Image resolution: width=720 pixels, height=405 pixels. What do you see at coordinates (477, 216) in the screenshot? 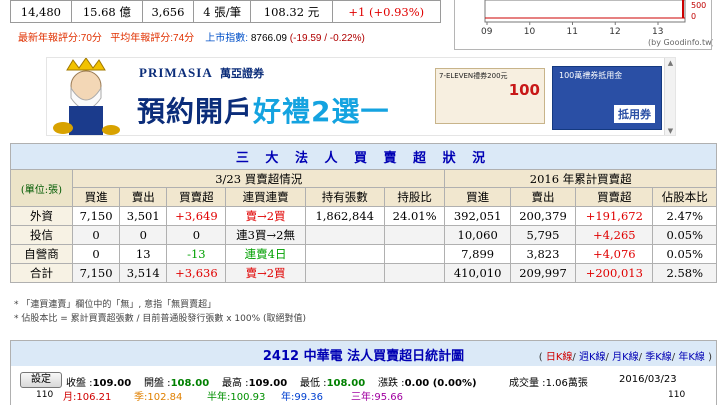
I see `table-cell: 392,051` at bounding box center [477, 216].